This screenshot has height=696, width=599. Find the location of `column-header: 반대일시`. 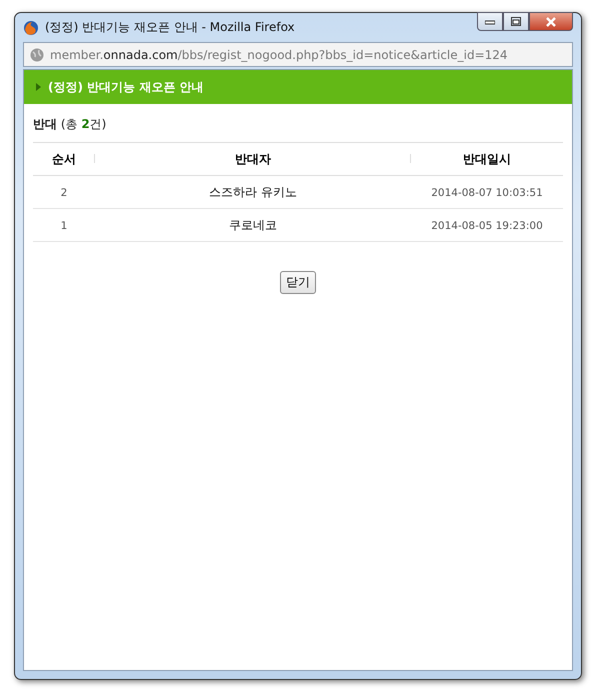

column-header: 반대일시 is located at coordinates (487, 159).